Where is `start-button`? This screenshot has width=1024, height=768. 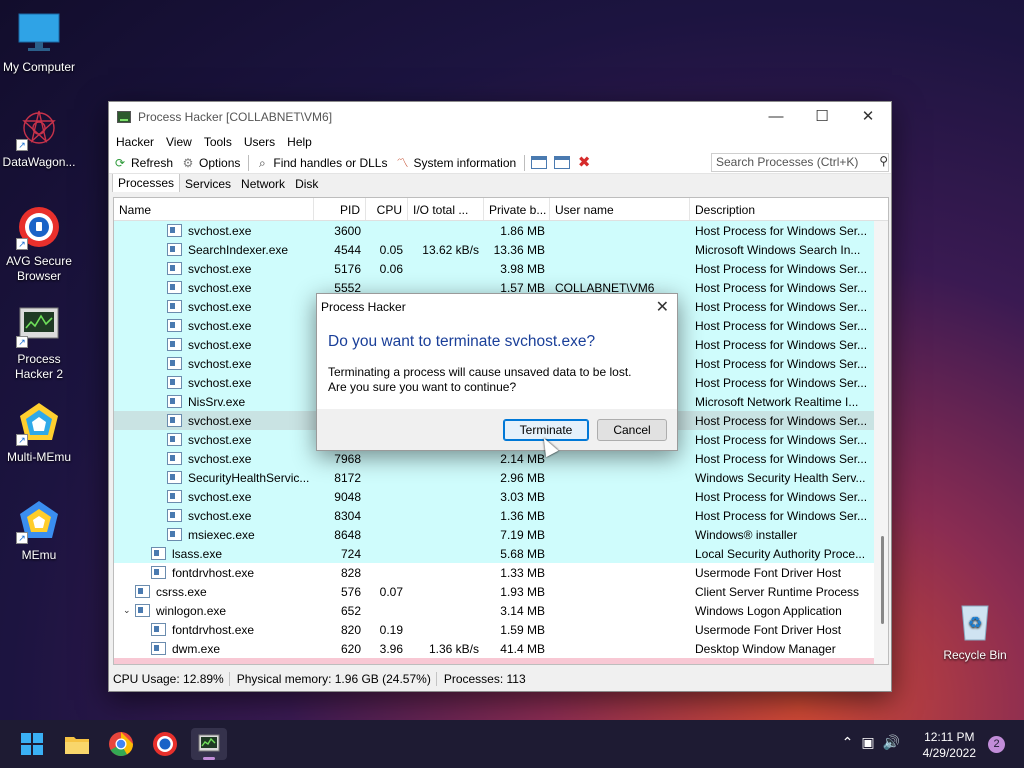 start-button is located at coordinates (32, 744).